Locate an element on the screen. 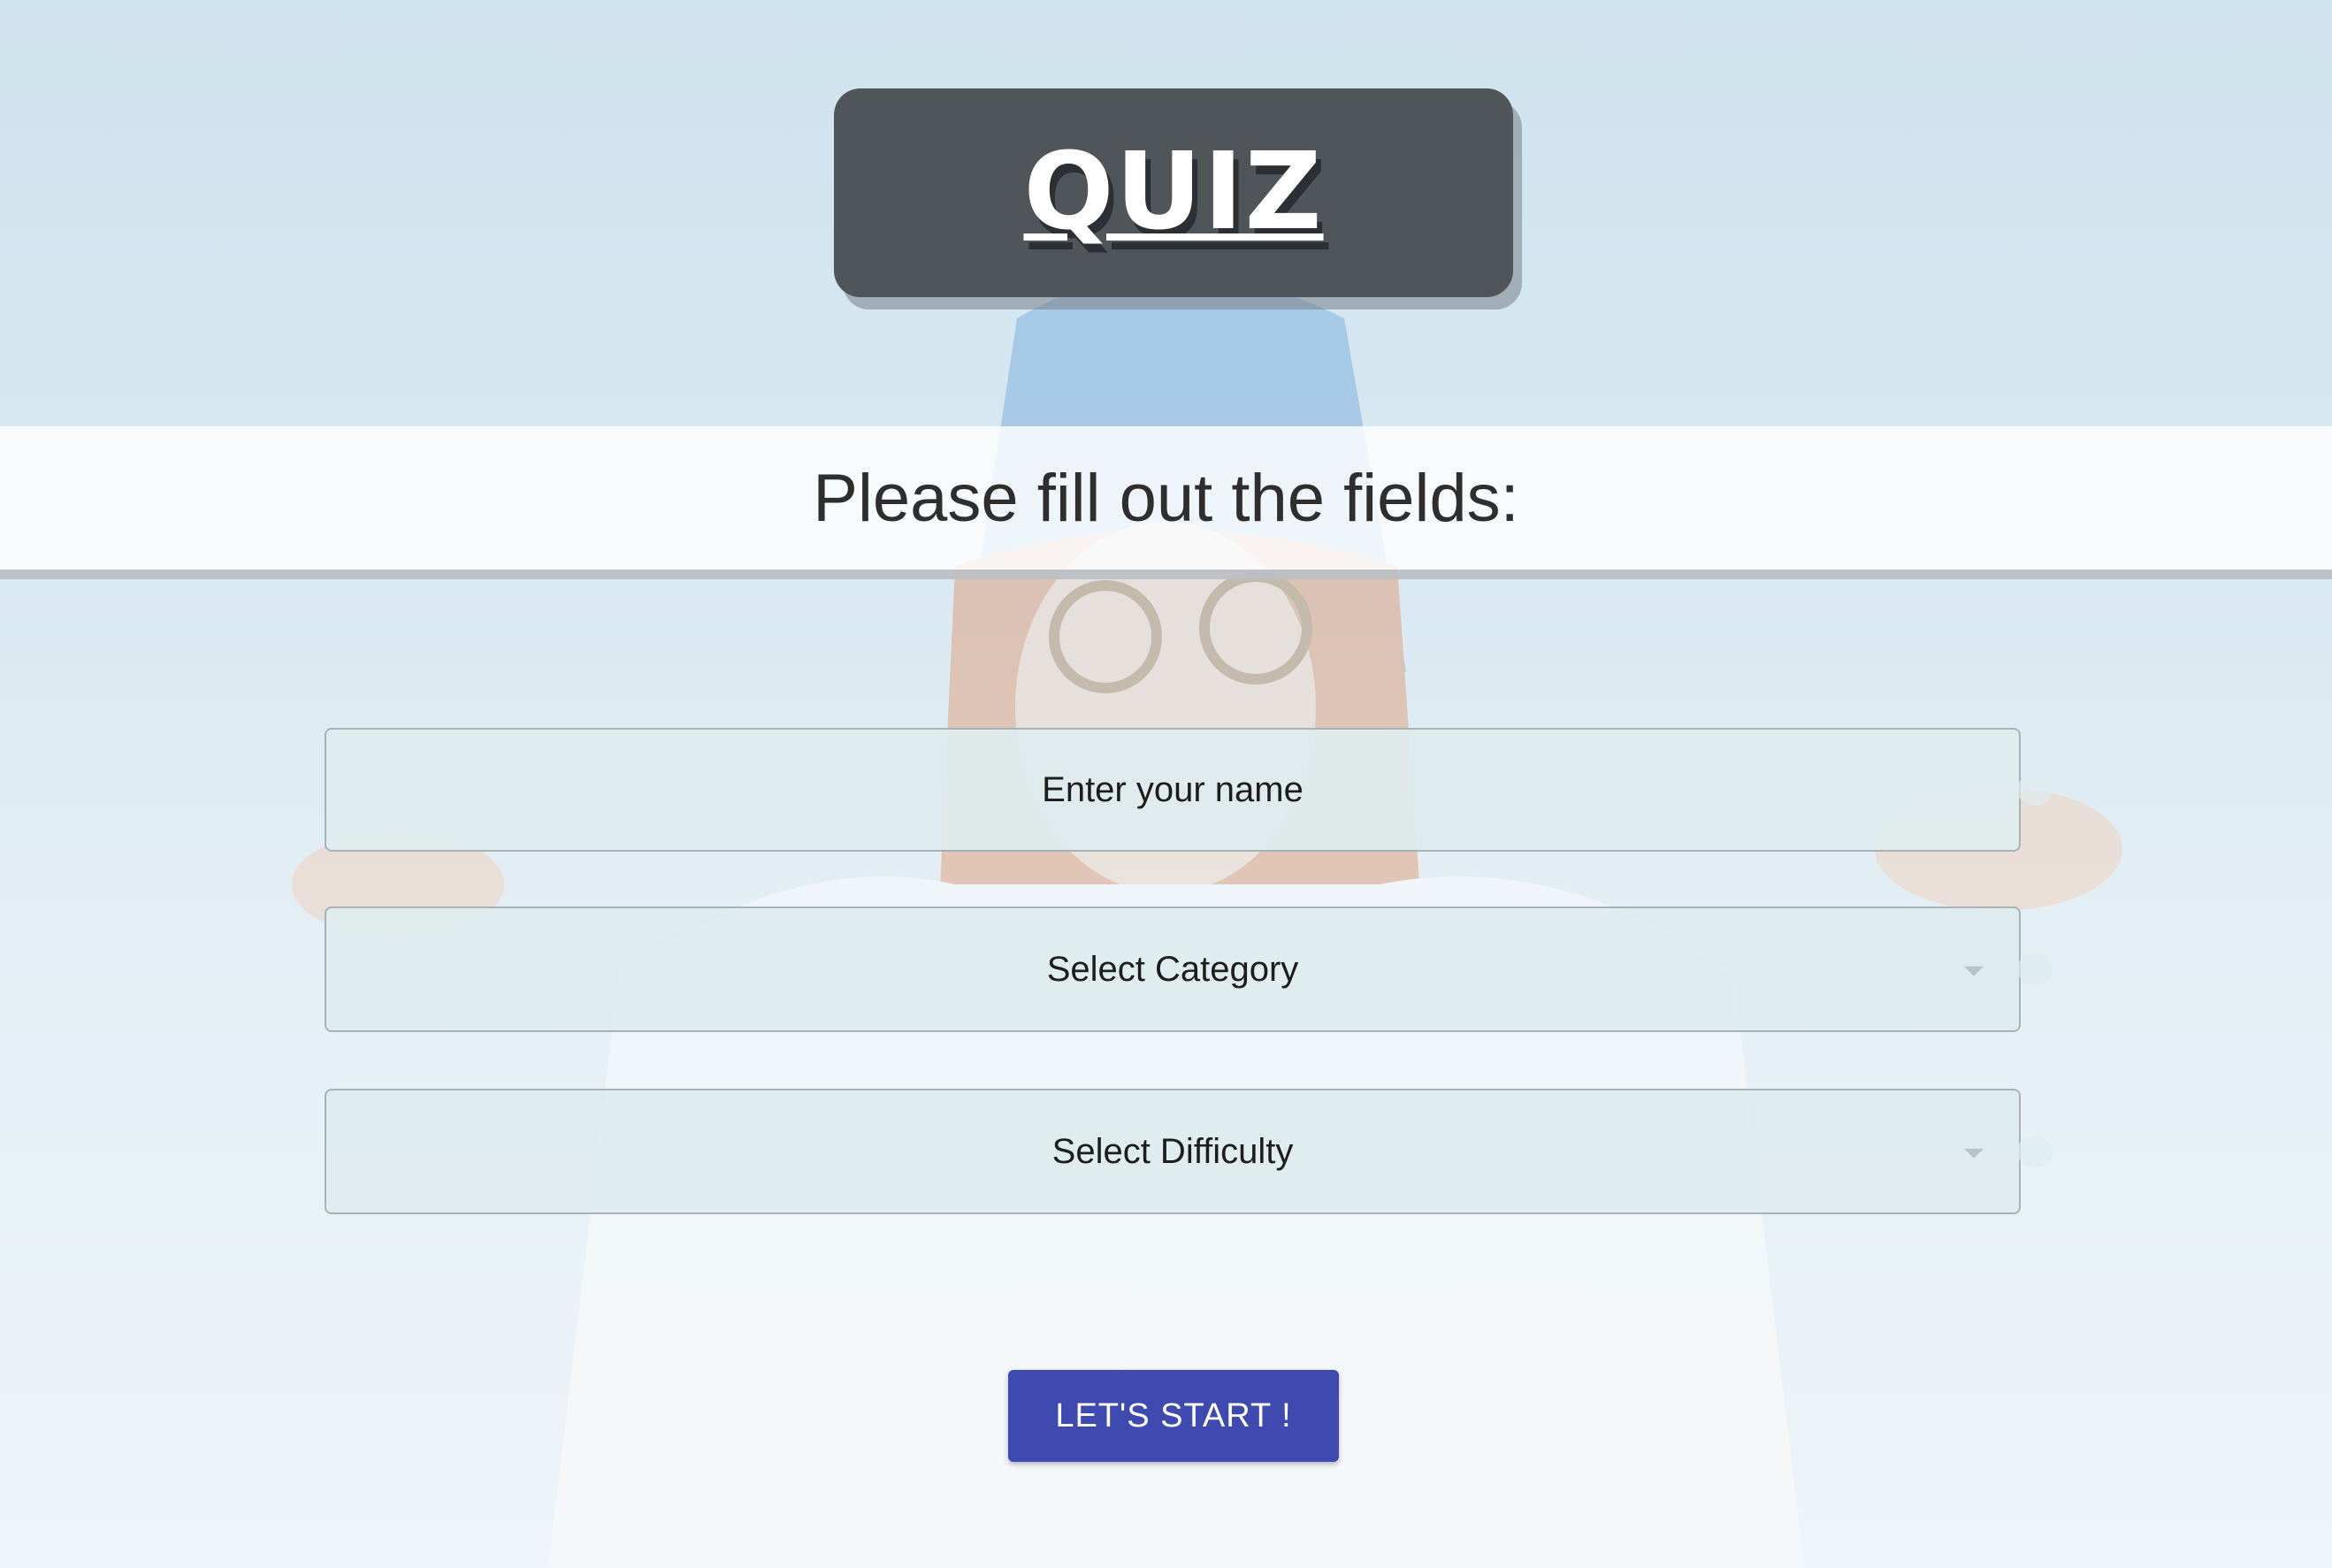 The width and height of the screenshot is (2332, 1568). difficulty-select-label: Select Difficulty is located at coordinates (1172, 1151).